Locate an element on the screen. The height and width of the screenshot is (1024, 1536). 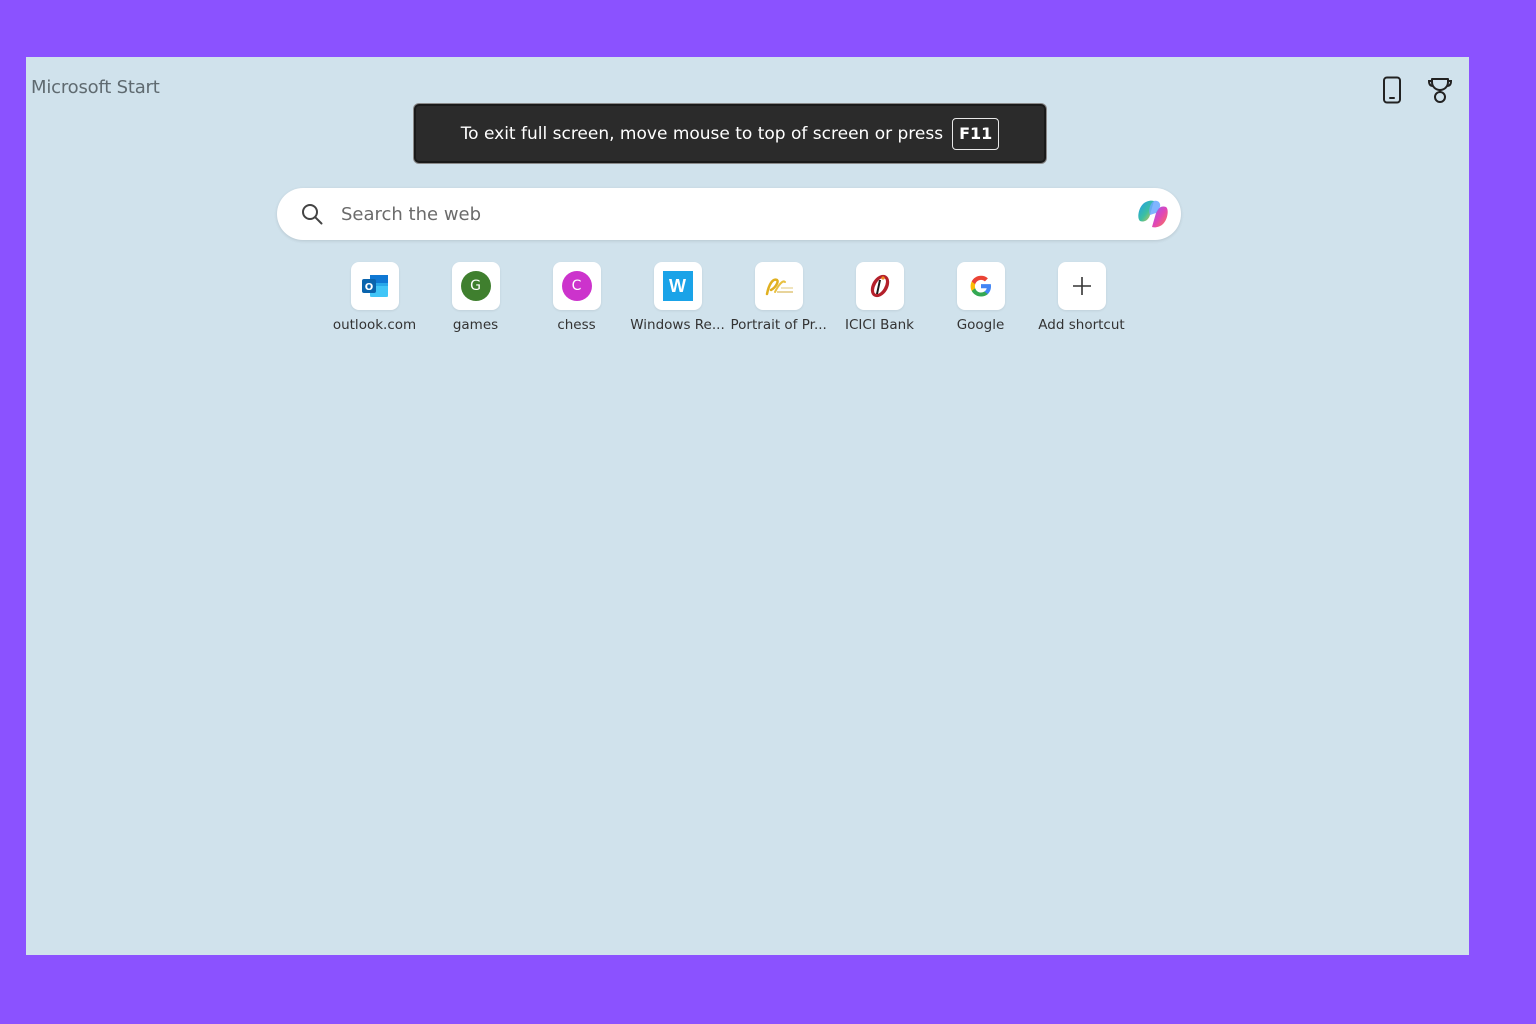
shortcut-label: games is located at coordinates (475, 325).